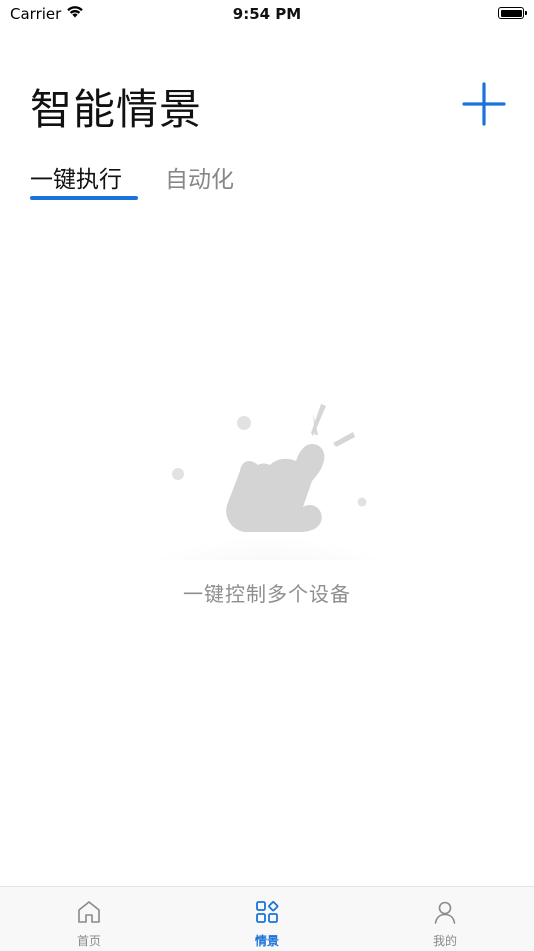 This screenshot has width=534, height=951. What do you see at coordinates (266, 941) in the screenshot?
I see `nav-scenes-label: 情景` at bounding box center [266, 941].